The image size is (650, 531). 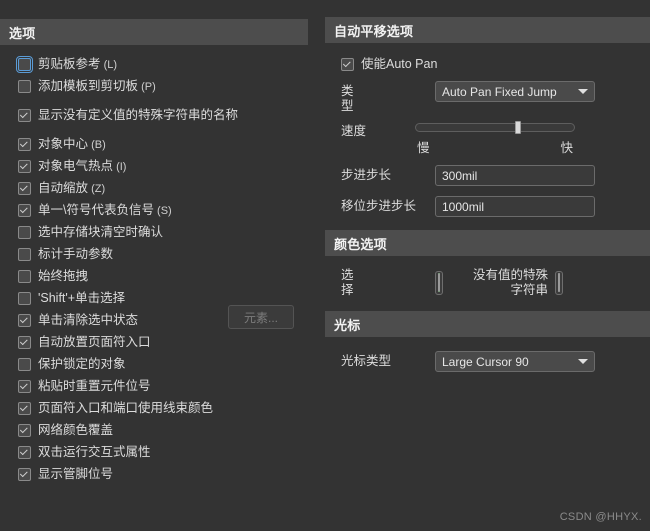 I want to click on selection-color-swatch, so click(x=439, y=283).